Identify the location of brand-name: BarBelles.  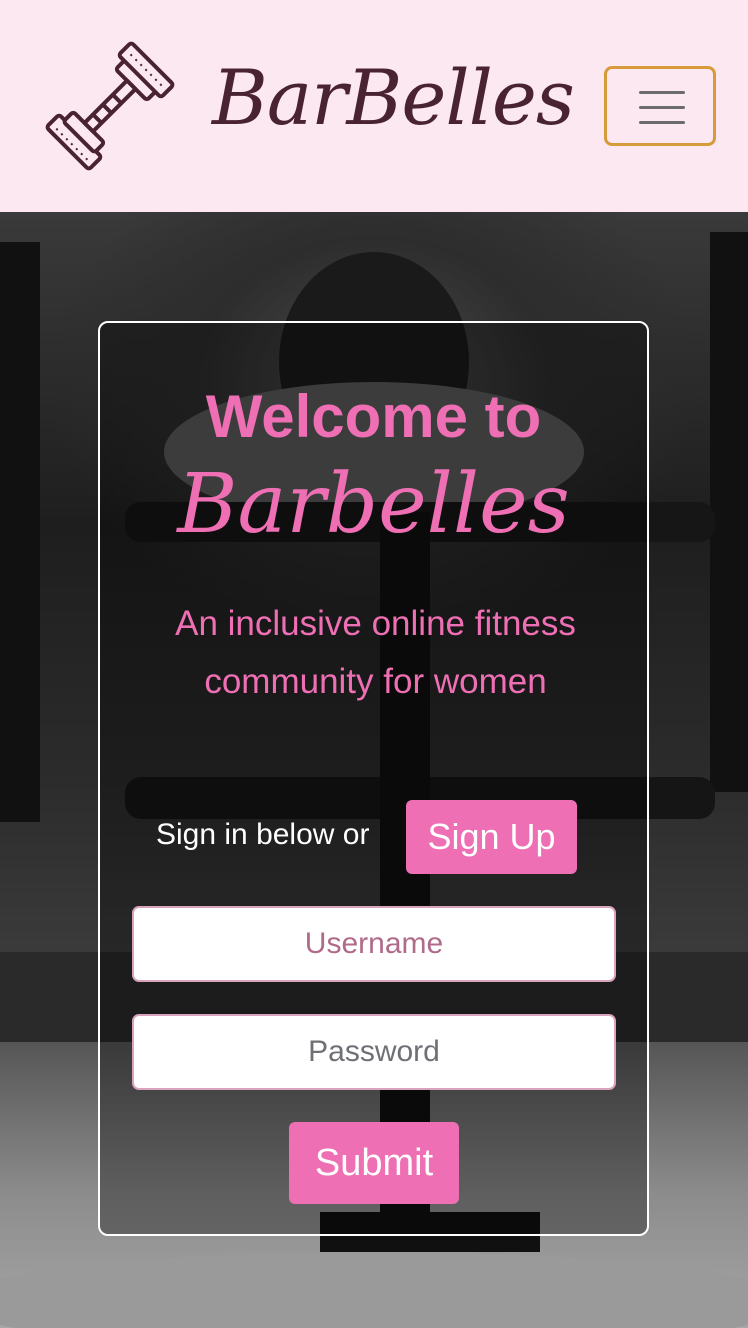
(393, 98).